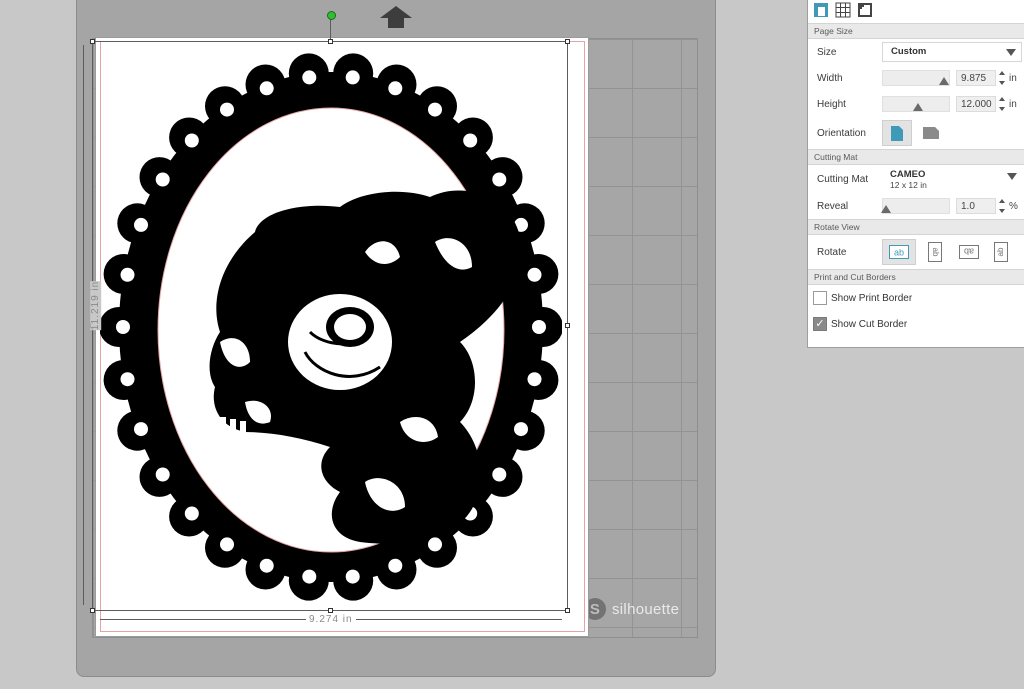 Image resolution: width=1024 pixels, height=689 pixels. I want to click on resize-handle-top, so click(330, 41).